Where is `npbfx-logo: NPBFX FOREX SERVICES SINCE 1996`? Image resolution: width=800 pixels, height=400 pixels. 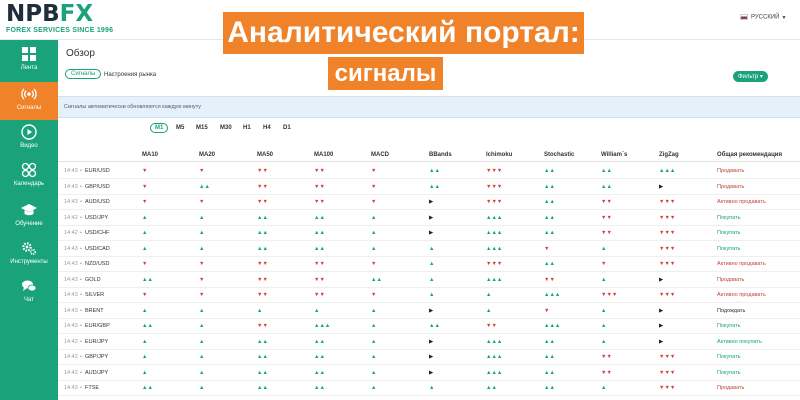
npbfx-logo: NPBFX FOREX SERVICES SINCE 1996 is located at coordinates (60, 19).